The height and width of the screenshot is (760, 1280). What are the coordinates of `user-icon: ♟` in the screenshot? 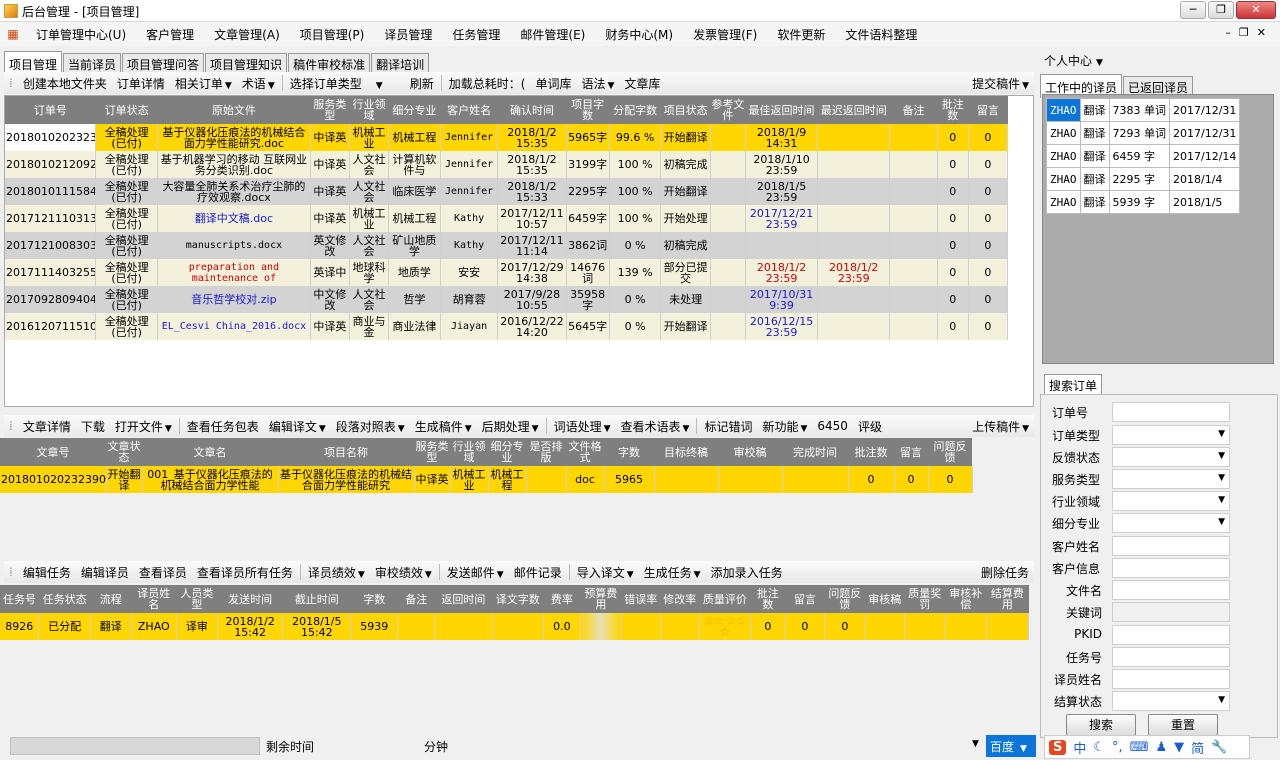 It's located at (1161, 747).